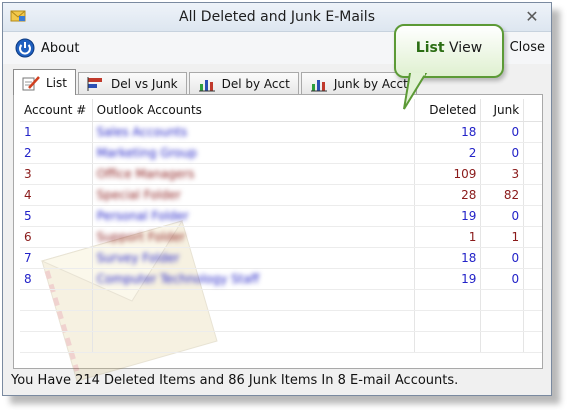 The image size is (570, 410). What do you see at coordinates (56, 132) in the screenshot?
I see `account-number: 1` at bounding box center [56, 132].